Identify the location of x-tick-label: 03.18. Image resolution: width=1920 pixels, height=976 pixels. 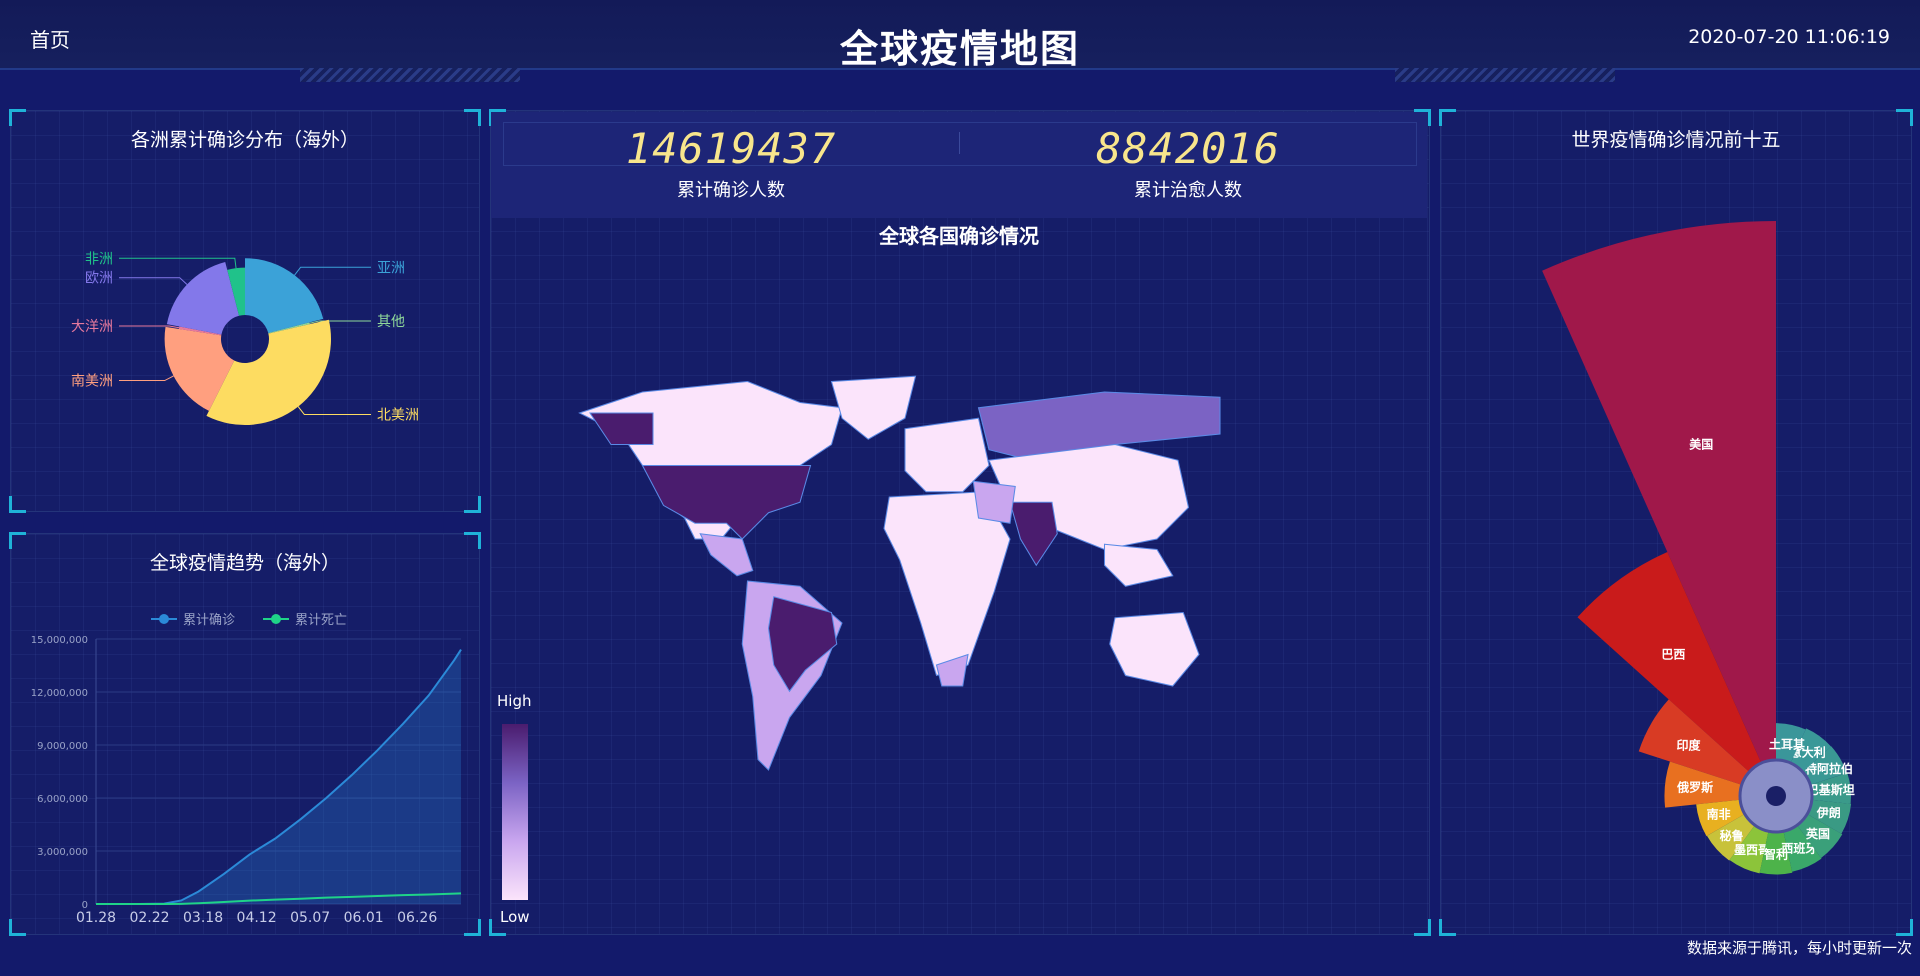
(203, 918).